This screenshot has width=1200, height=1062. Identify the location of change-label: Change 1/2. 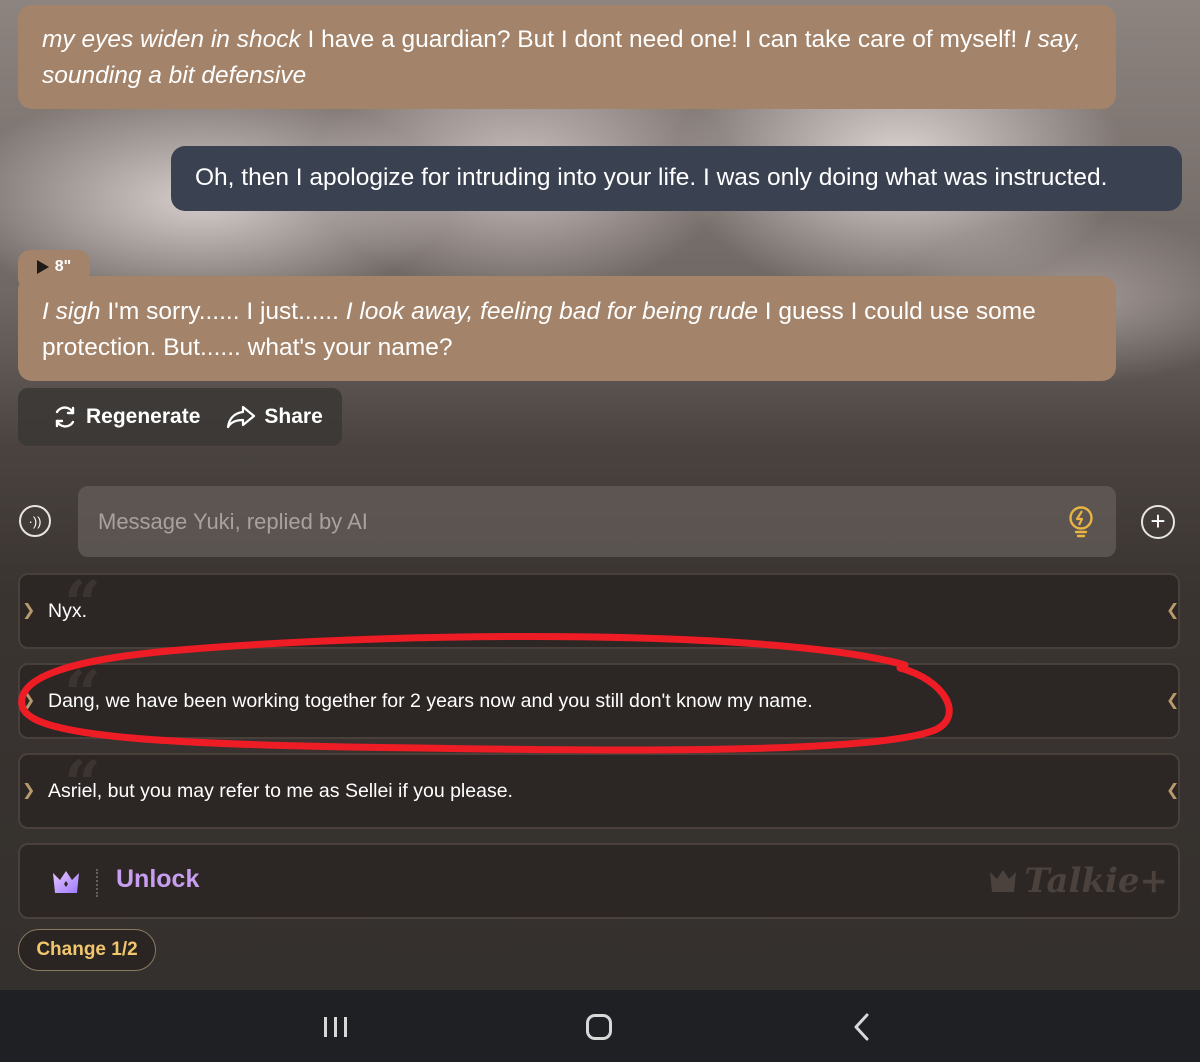
(87, 949).